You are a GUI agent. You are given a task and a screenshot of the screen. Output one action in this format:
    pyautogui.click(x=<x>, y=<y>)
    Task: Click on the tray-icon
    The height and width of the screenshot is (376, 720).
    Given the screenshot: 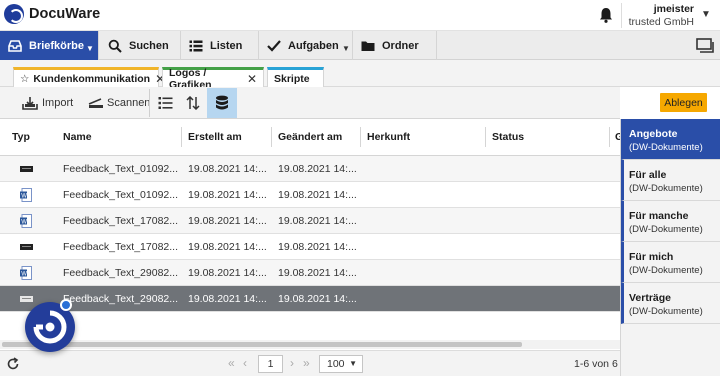 What is the action you would take?
    pyautogui.click(x=15, y=45)
    